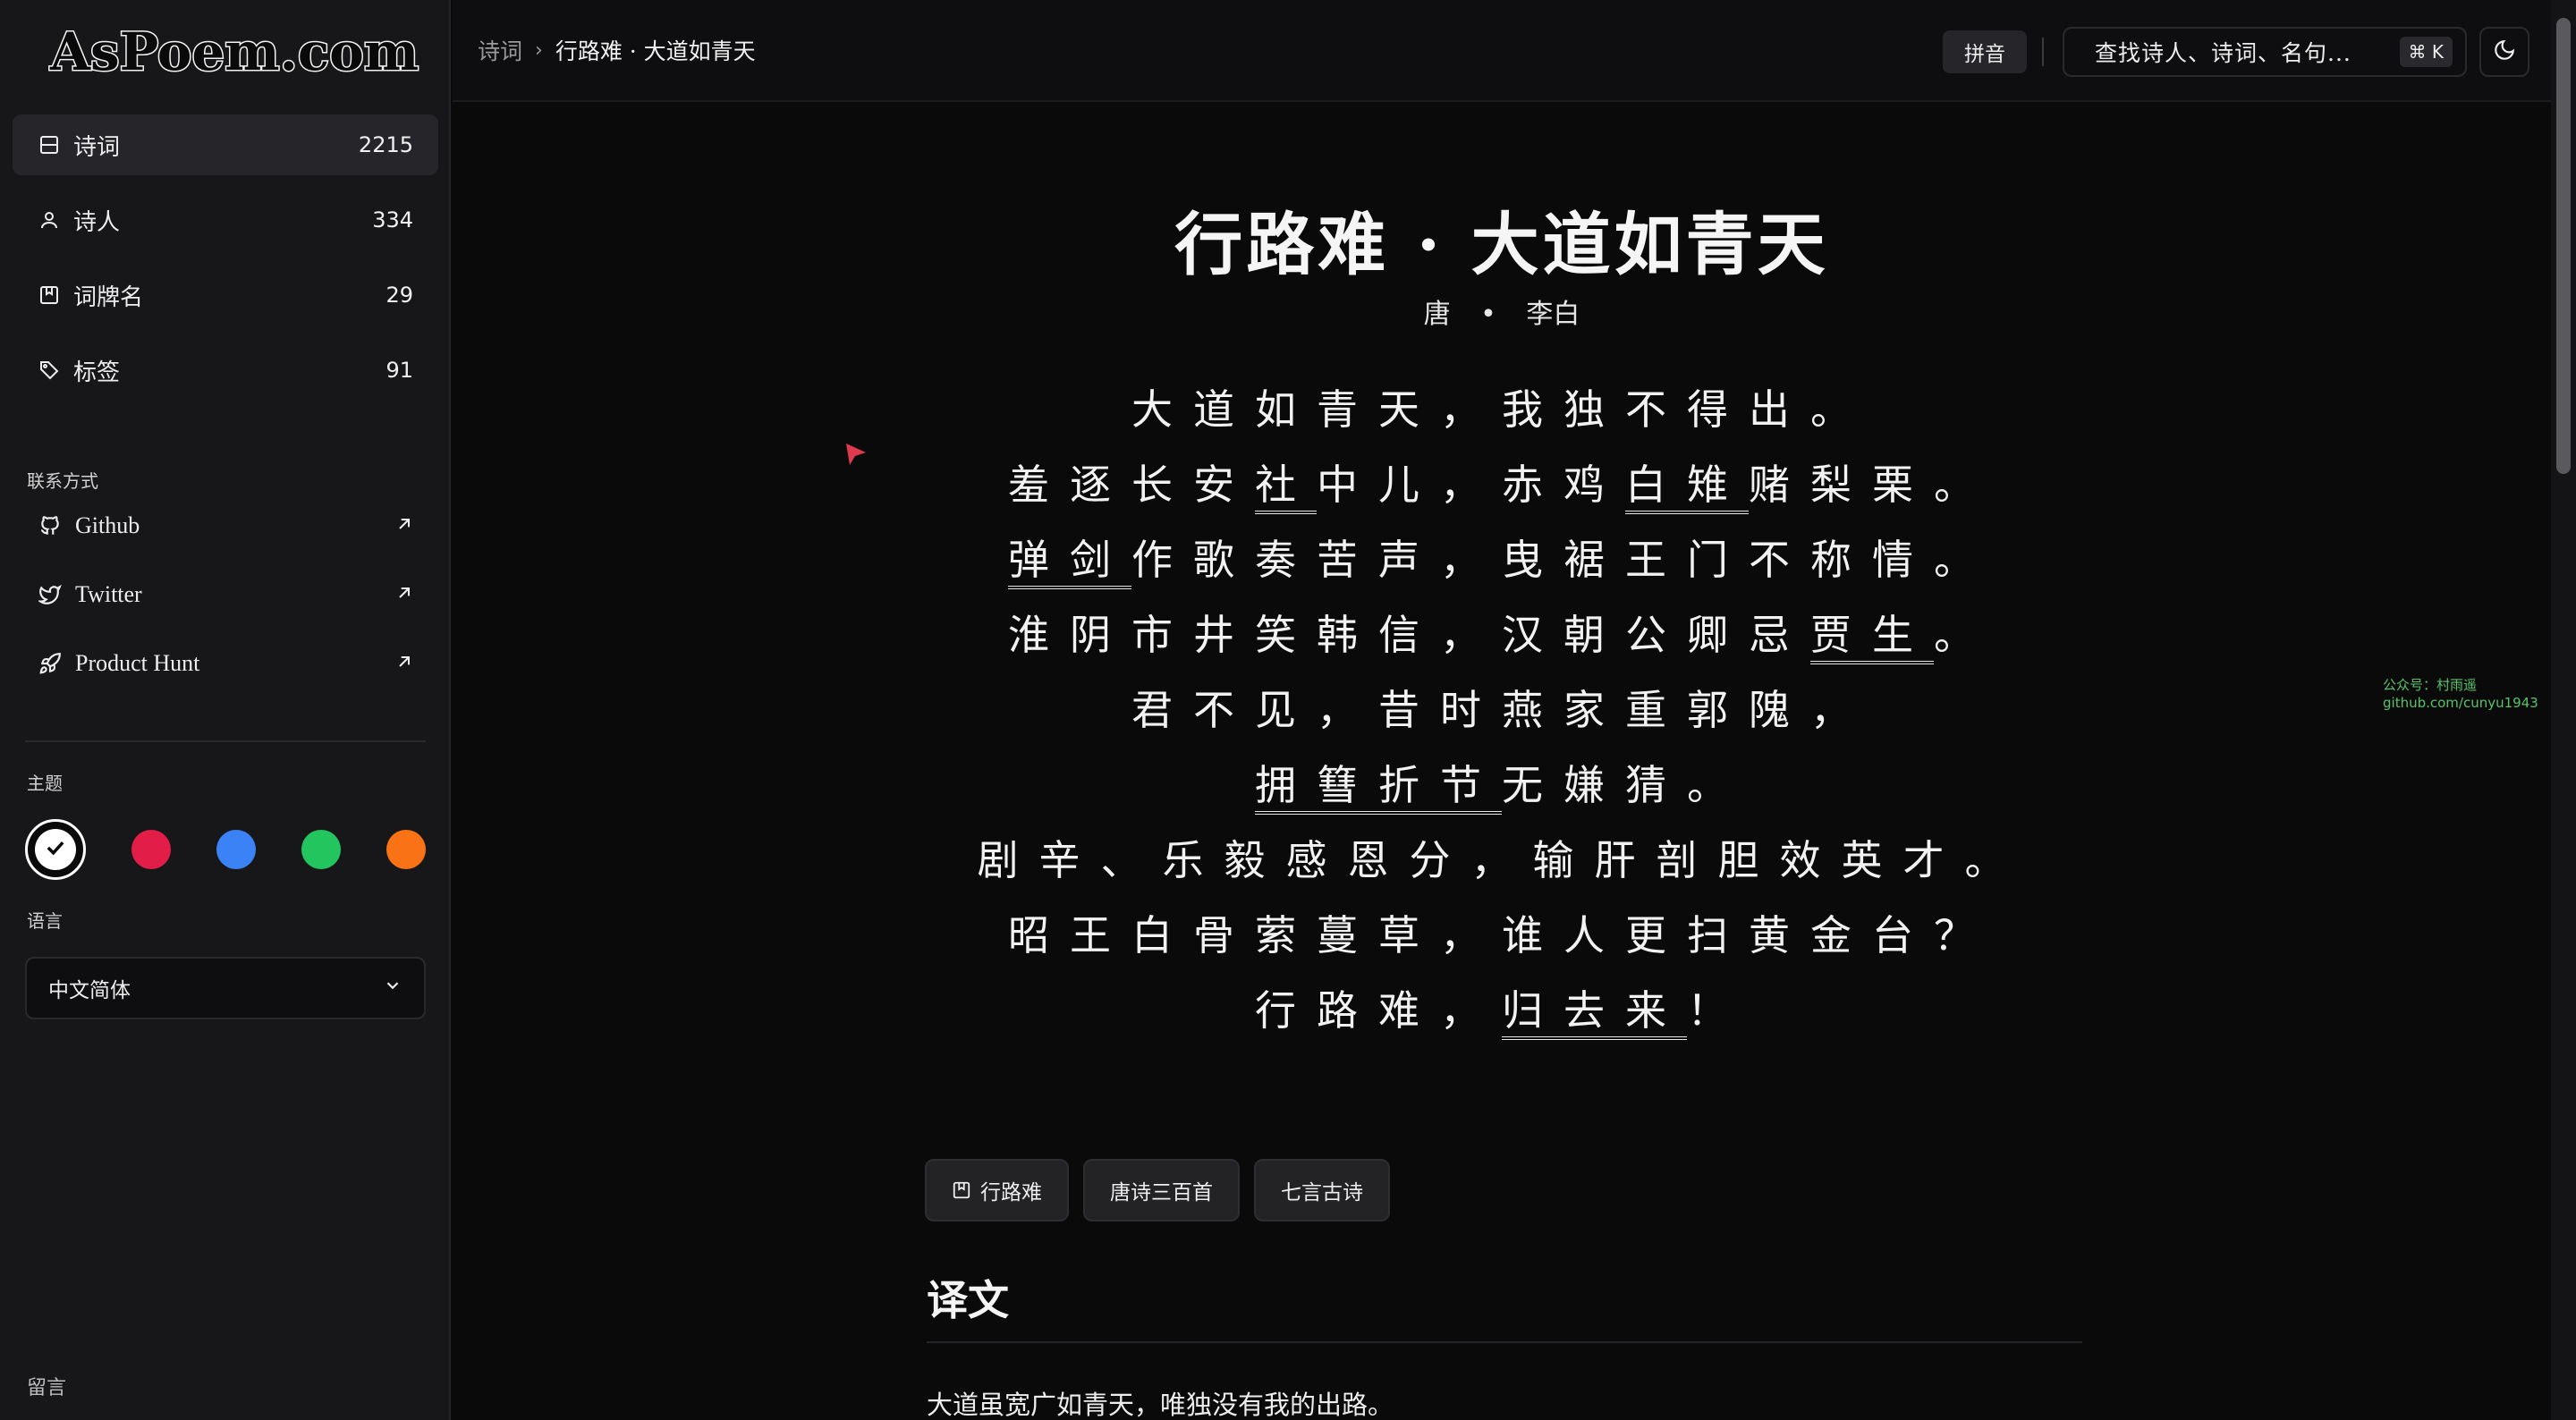 Image resolution: width=2576 pixels, height=1420 pixels. I want to click on sidebar-item-count: 2215, so click(385, 145).